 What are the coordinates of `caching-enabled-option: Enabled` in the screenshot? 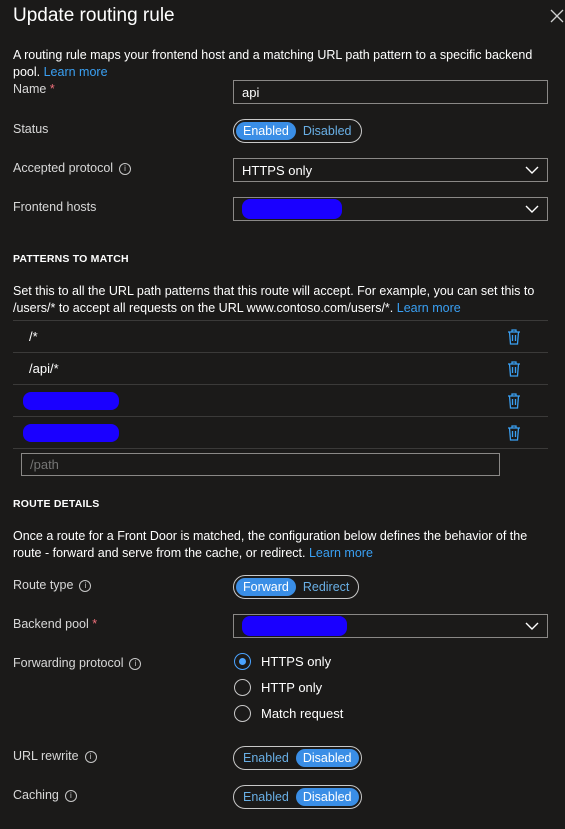 It's located at (266, 797).